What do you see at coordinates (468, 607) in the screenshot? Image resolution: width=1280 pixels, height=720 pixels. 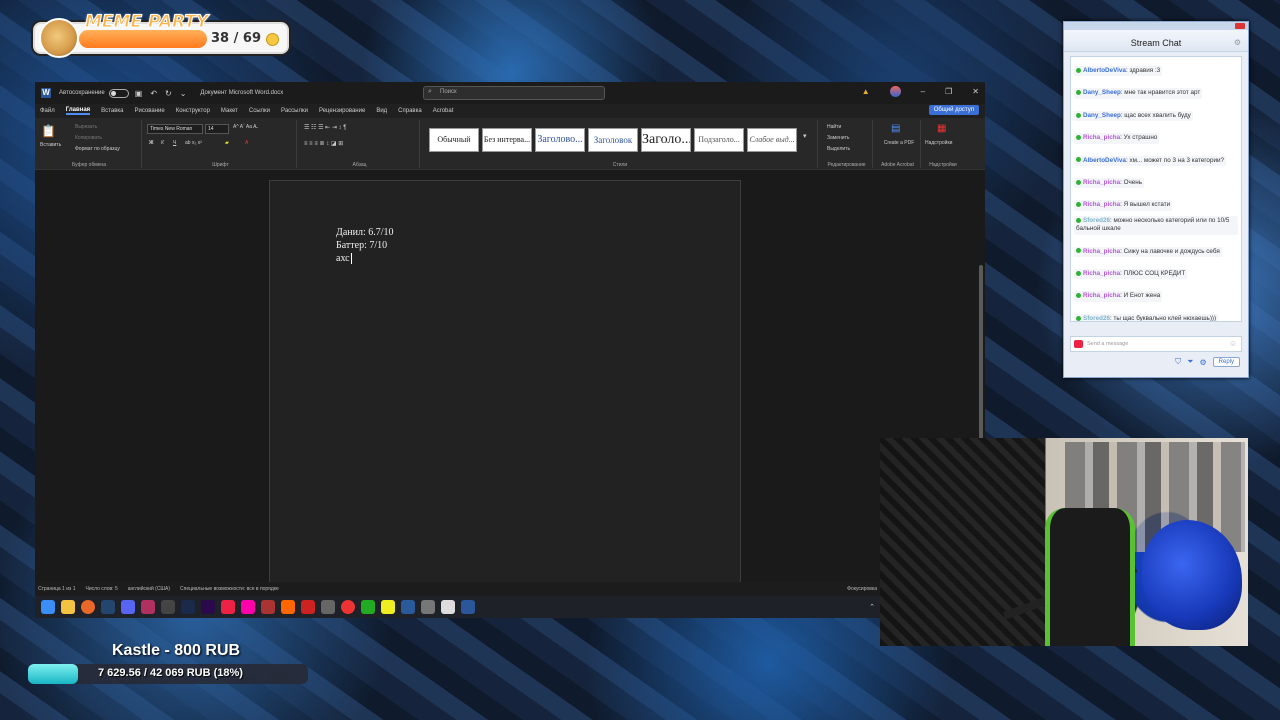 I see `word-taskbar-icon` at bounding box center [468, 607].